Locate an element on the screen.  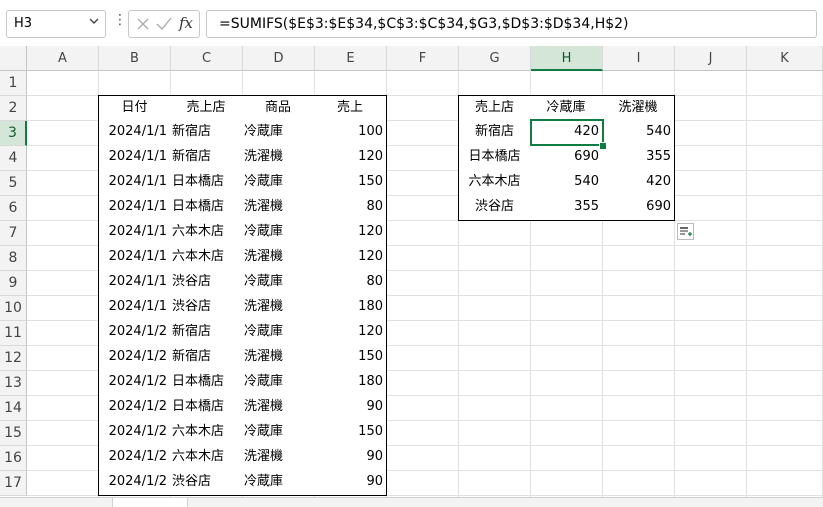
column-header-i: I is located at coordinates (639, 58).